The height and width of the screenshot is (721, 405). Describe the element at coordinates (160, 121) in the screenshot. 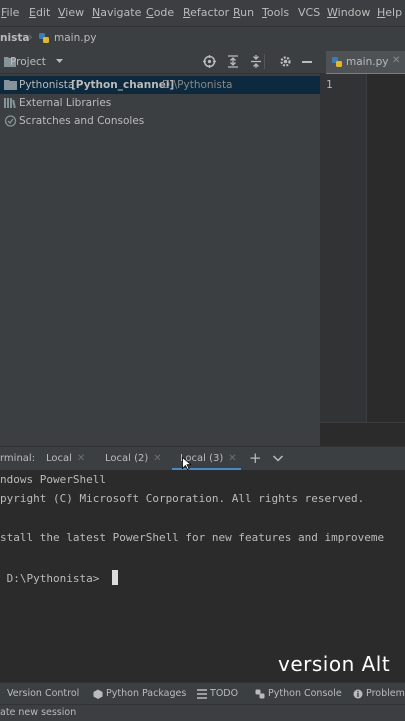

I see `tree-item-scratches: Scratches and Consoles` at that location.